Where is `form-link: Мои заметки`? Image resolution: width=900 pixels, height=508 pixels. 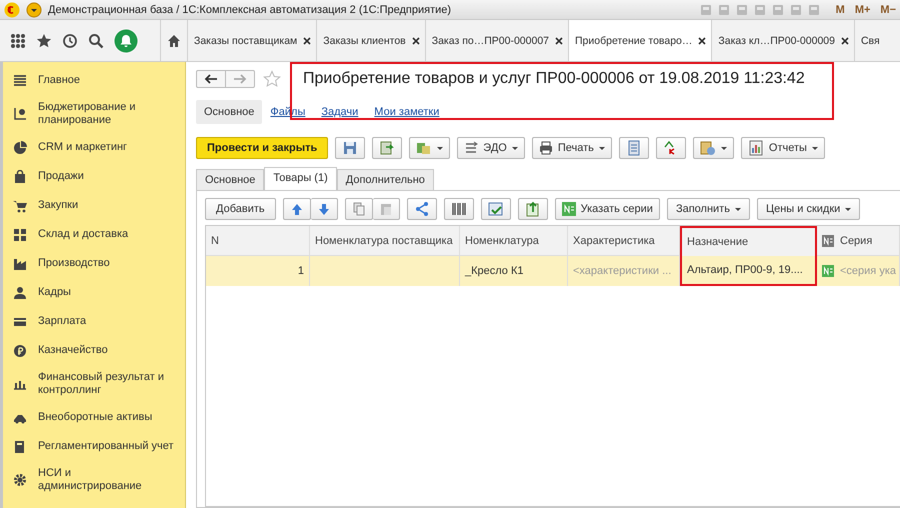
form-link: Мои заметки is located at coordinates (407, 112).